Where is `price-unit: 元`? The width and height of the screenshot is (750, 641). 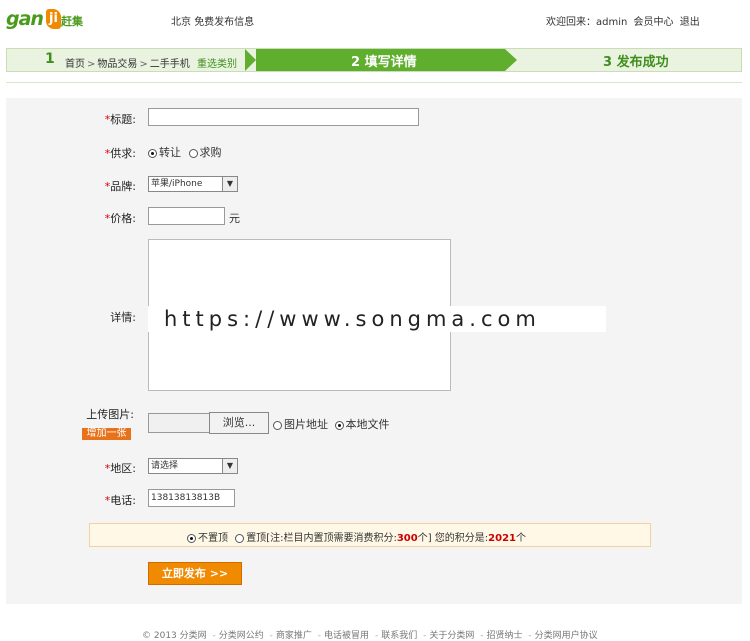 price-unit: 元 is located at coordinates (234, 218).